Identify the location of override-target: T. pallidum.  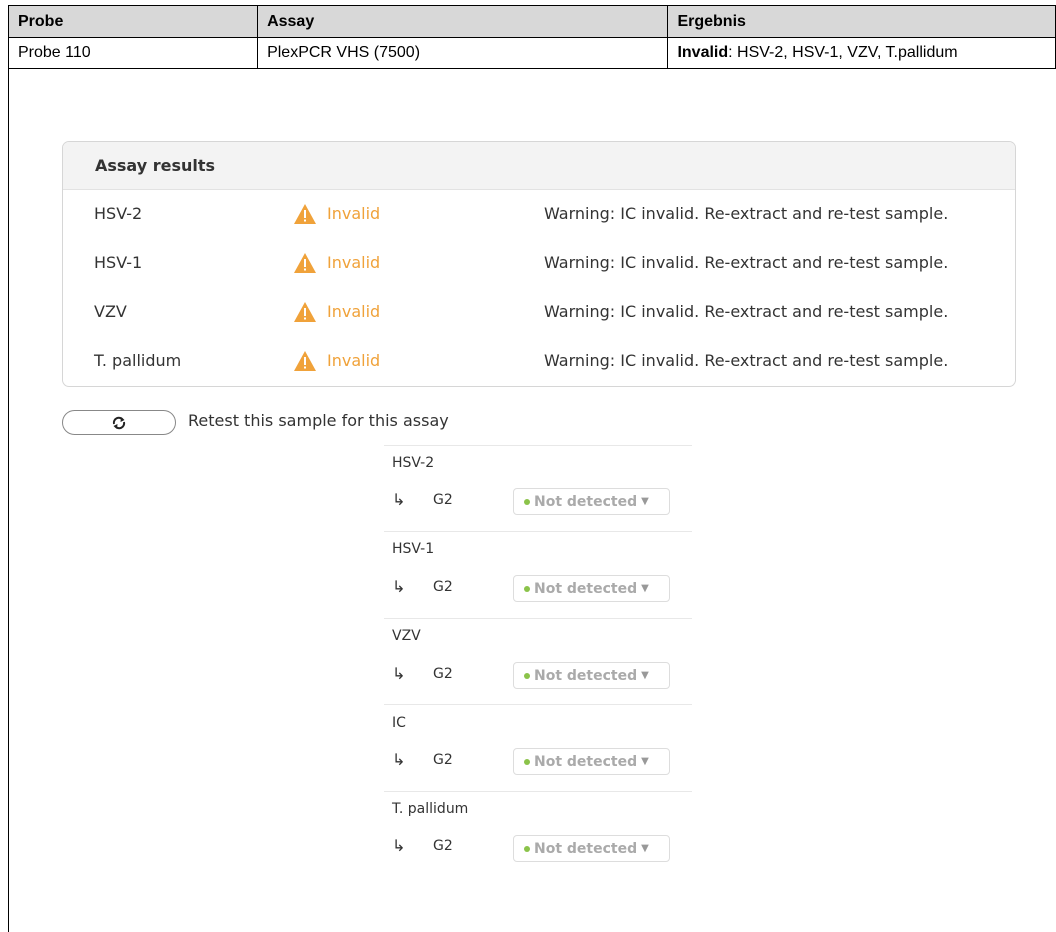
(430, 809).